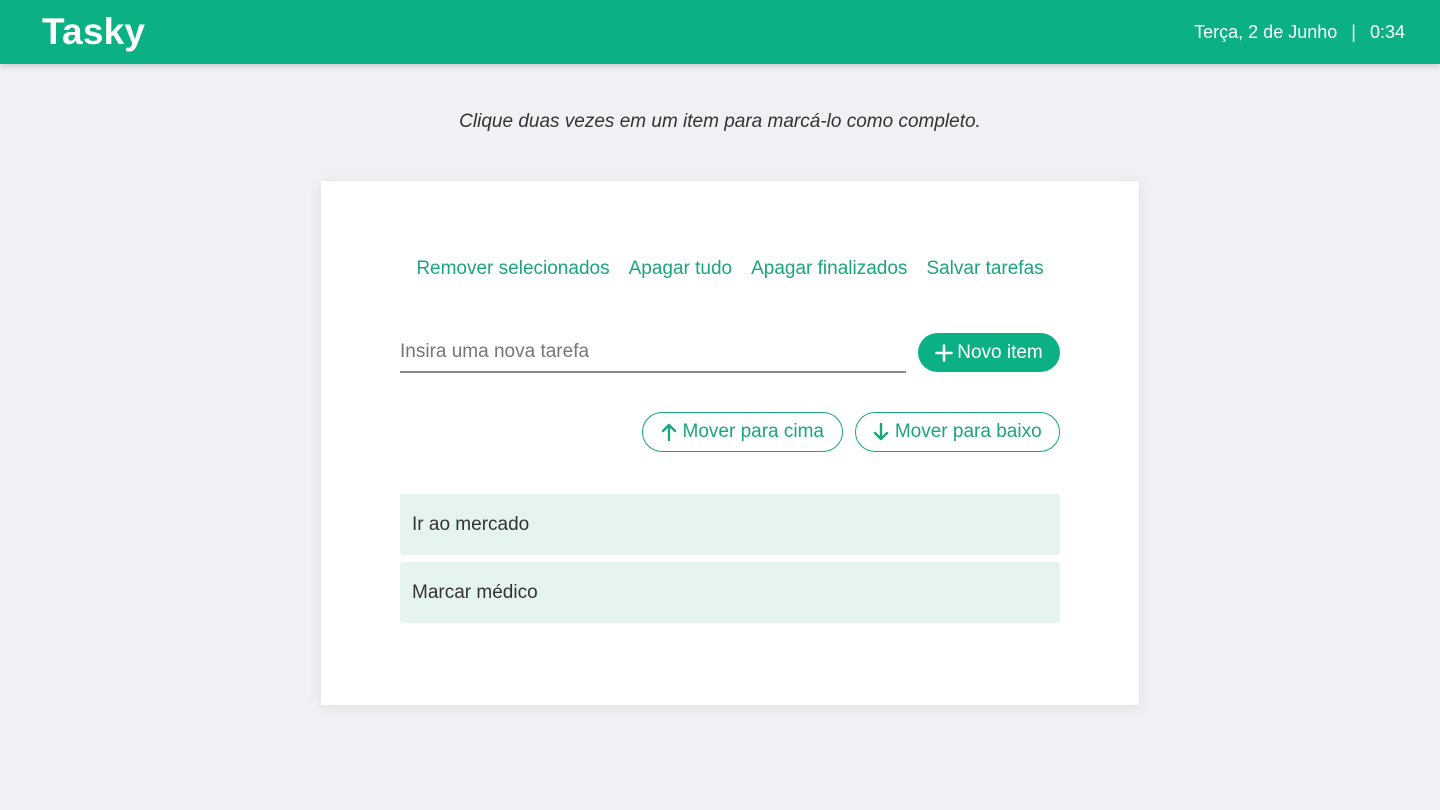 This screenshot has height=810, width=1440. I want to click on move-down-button: Mover para baixo, so click(957, 432).